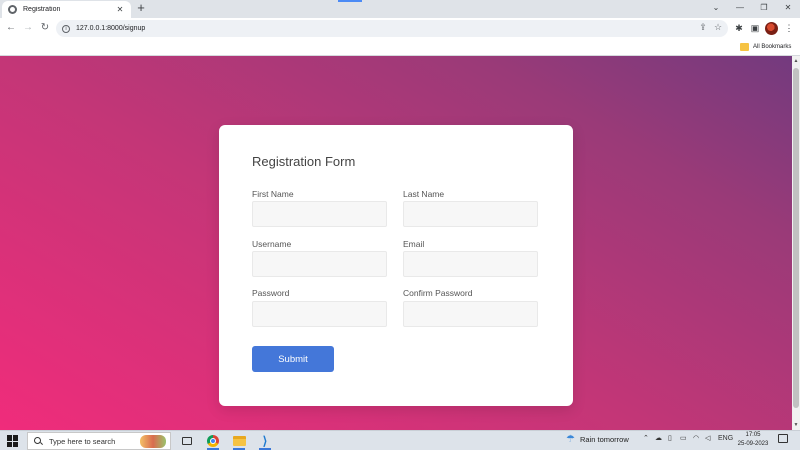  Describe the element at coordinates (293, 359) in the screenshot. I see `submit-button: Submit` at that location.